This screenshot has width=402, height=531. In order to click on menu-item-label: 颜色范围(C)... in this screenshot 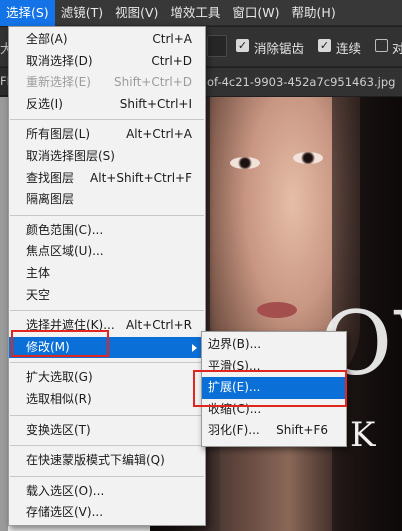, I will do `click(65, 229)`.